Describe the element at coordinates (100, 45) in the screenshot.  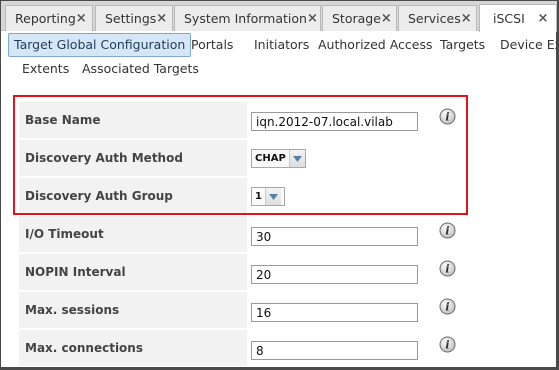
I see `subnav-target-global-configuration: Target Global Configuration` at that location.